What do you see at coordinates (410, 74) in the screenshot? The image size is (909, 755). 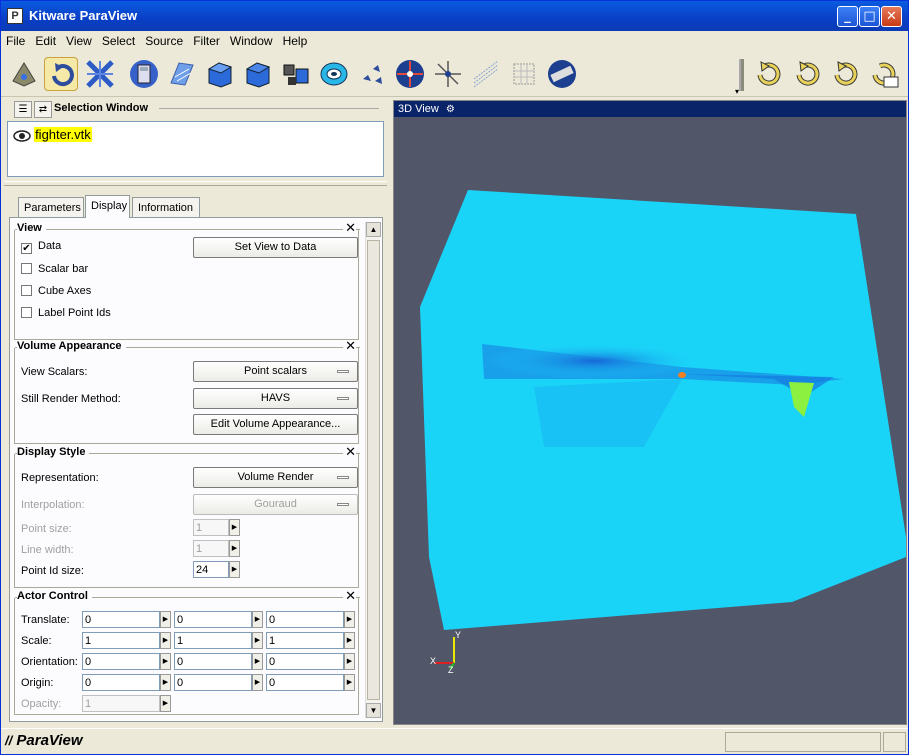 I see `center-button` at bounding box center [410, 74].